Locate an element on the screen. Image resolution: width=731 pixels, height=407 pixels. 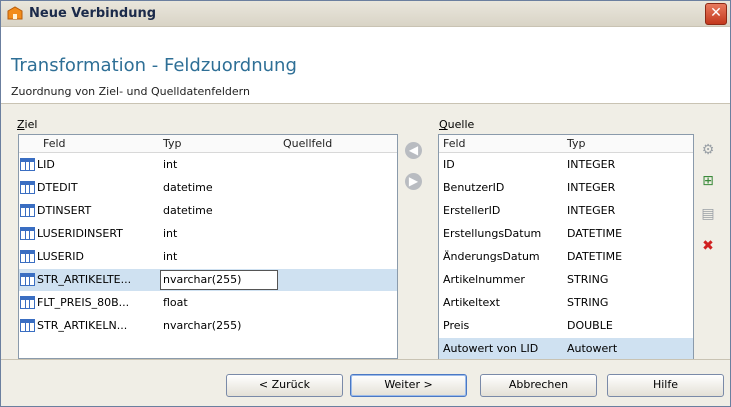
cell-feld: ID is located at coordinates (449, 164).